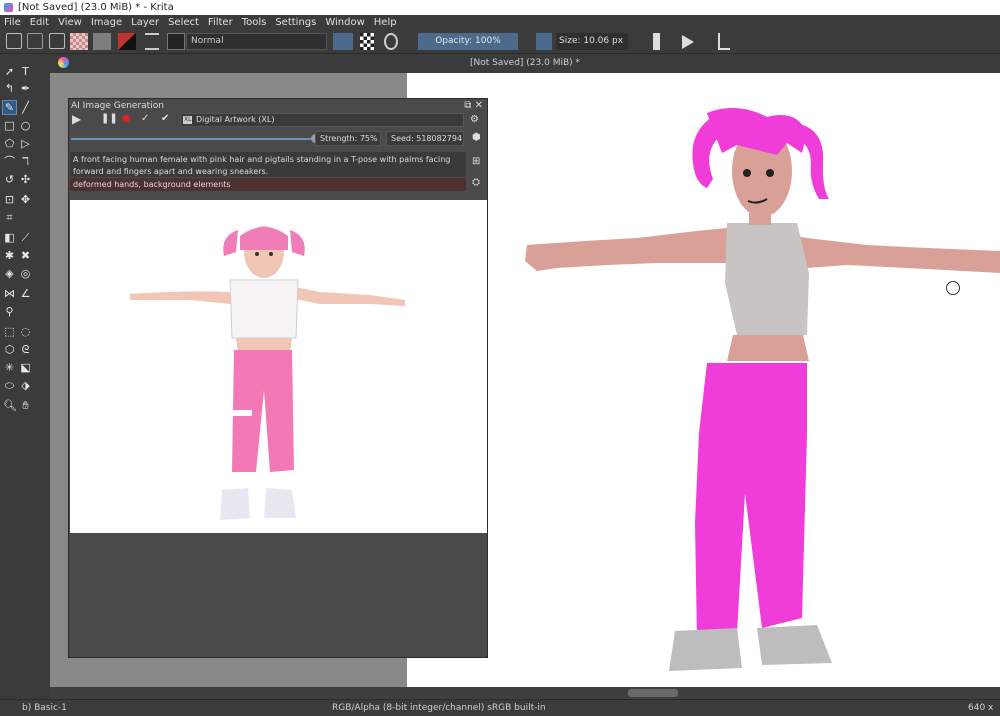 The image size is (1000, 716). I want to click on polyline-tool-icon: ▷, so click(25, 143).